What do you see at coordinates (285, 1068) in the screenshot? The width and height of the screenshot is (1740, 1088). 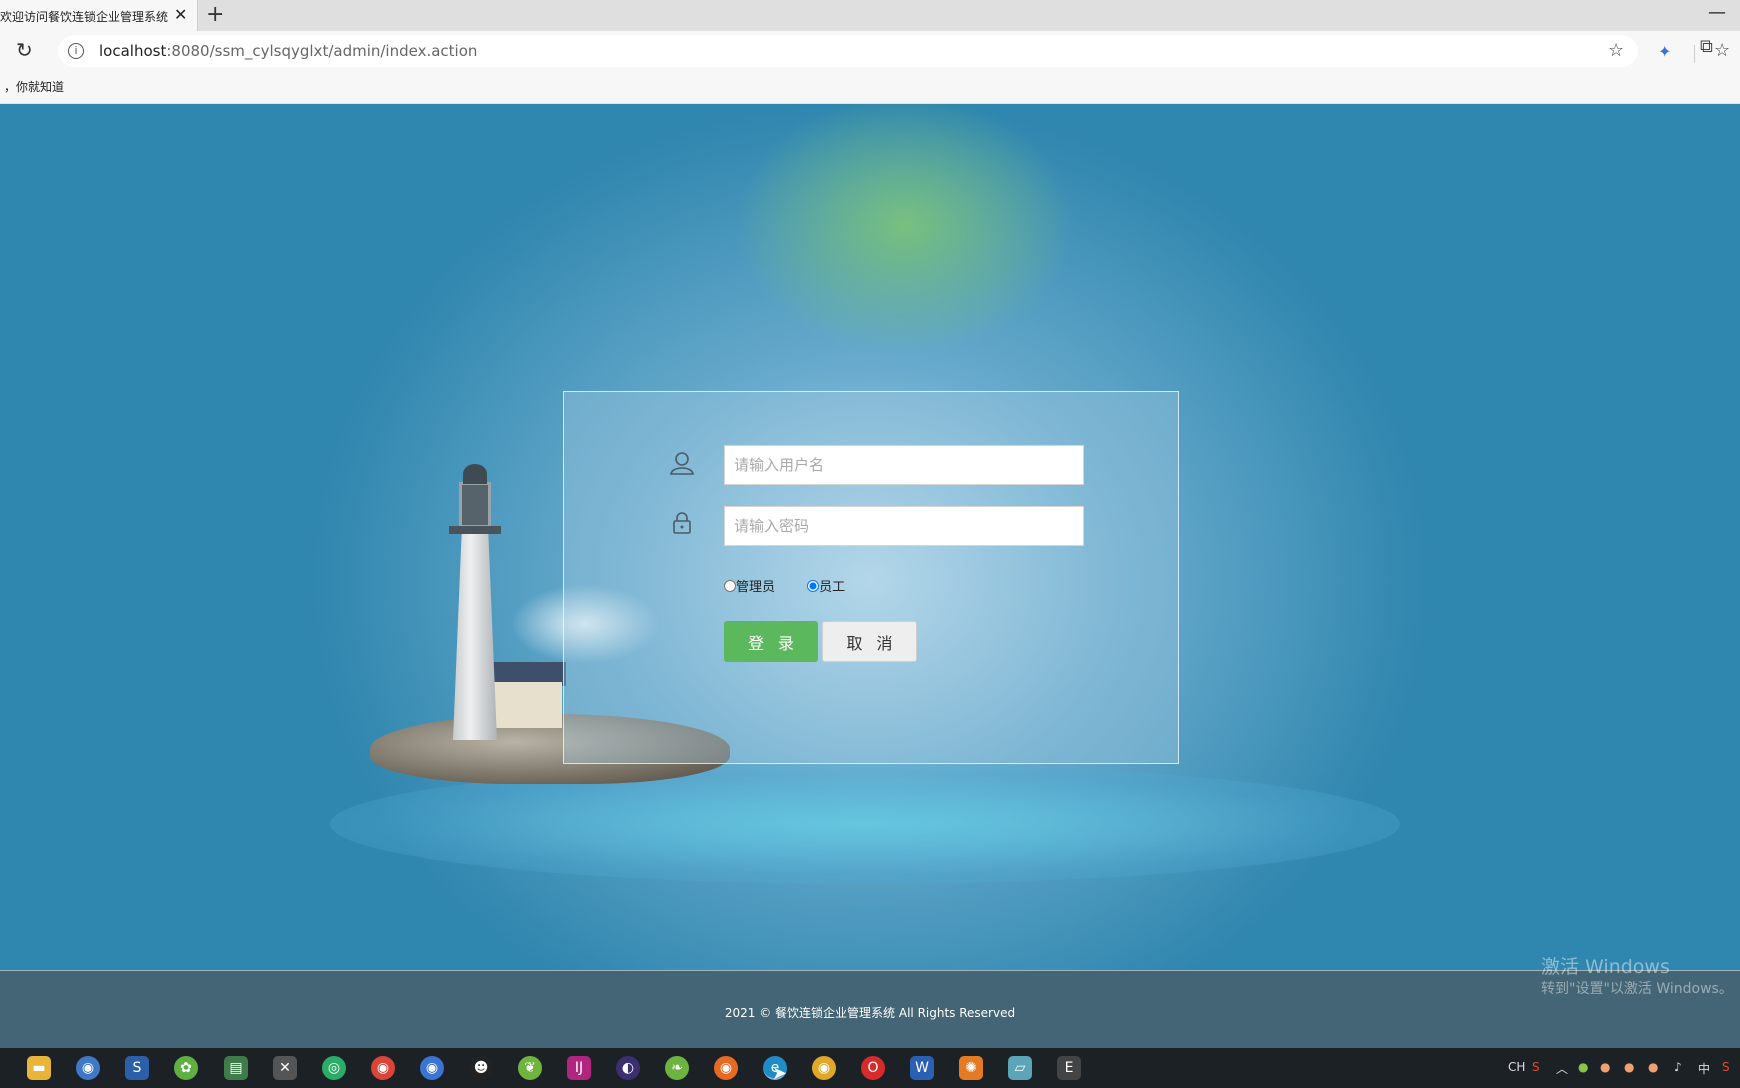 I see `app-tools-icon: ✕` at bounding box center [285, 1068].